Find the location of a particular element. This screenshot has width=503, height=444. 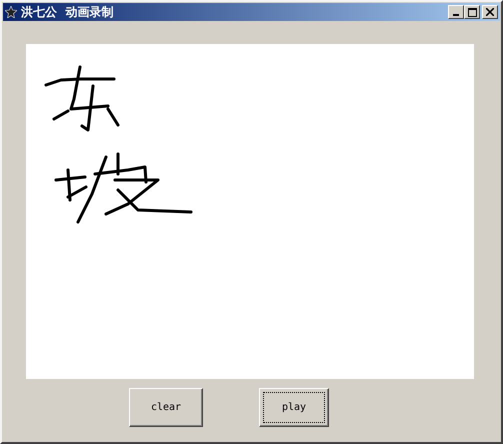

action-button: play is located at coordinates (294, 407).